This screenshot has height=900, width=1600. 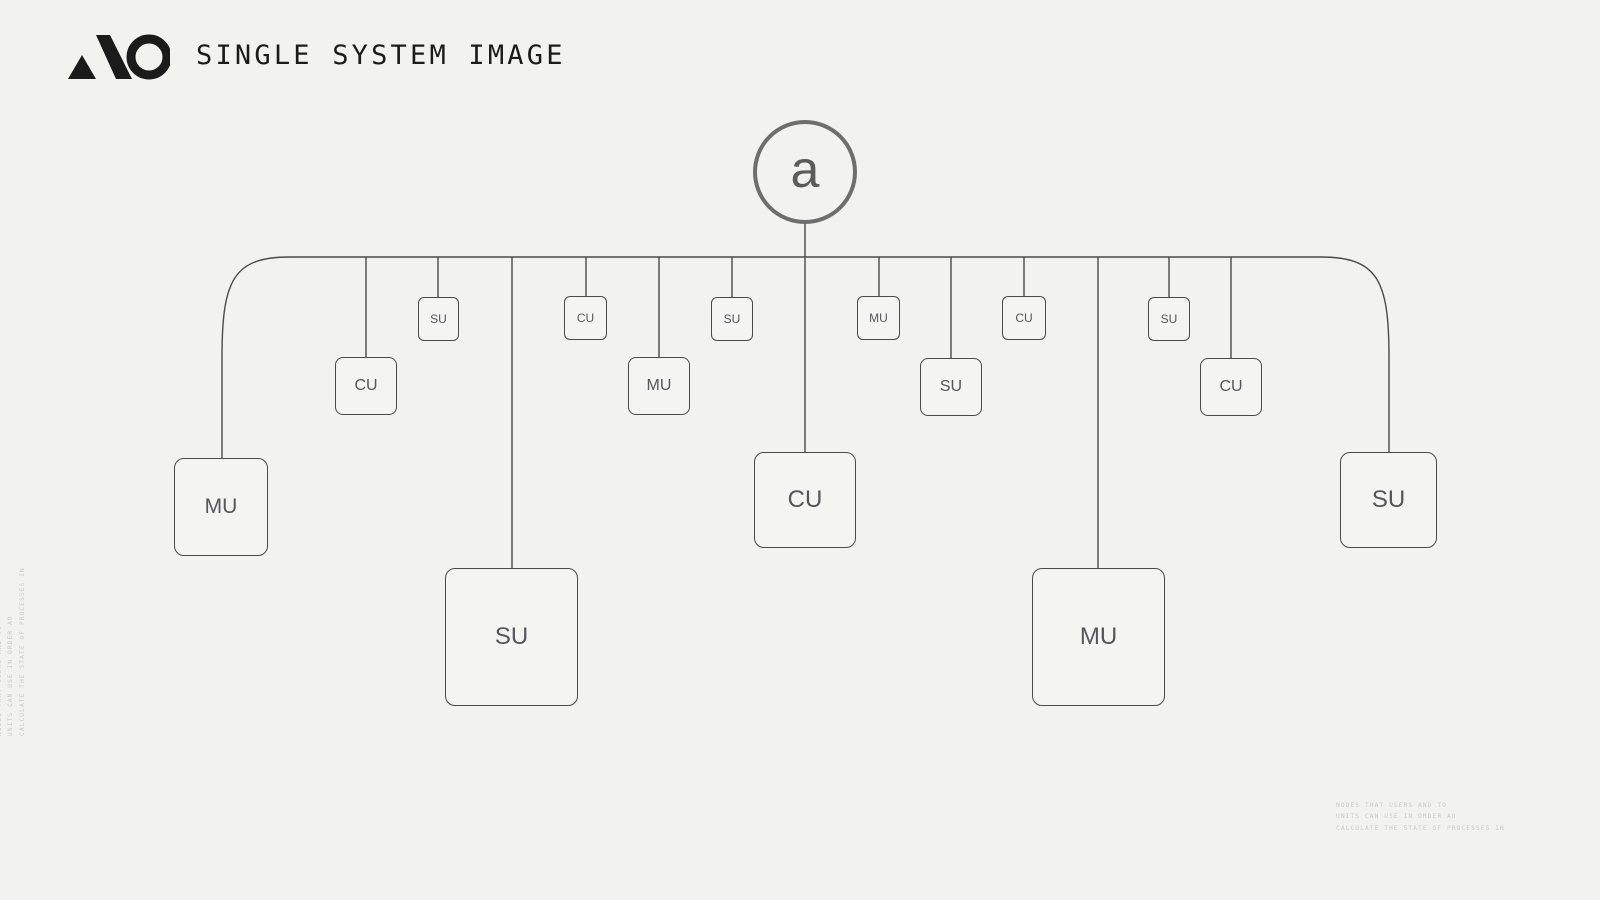 I want to click on node-box-mu-0: MU, so click(x=221, y=507).